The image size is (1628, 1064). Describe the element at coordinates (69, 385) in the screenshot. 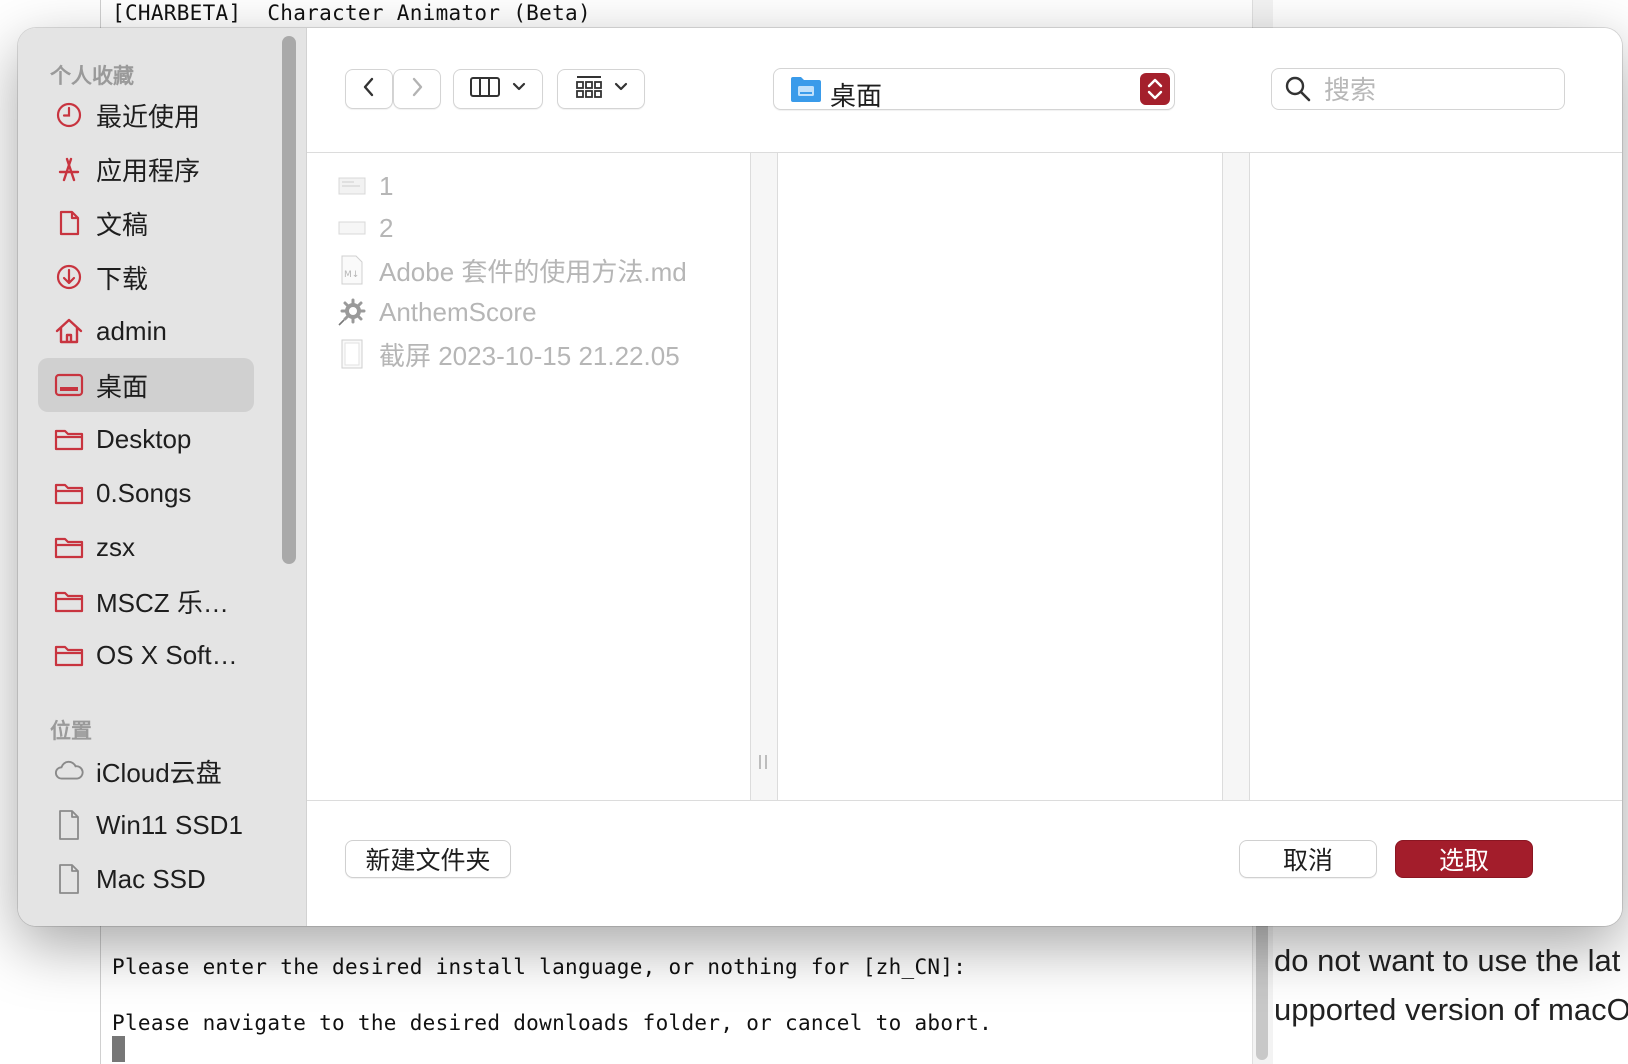

I see `desktop-icon` at that location.